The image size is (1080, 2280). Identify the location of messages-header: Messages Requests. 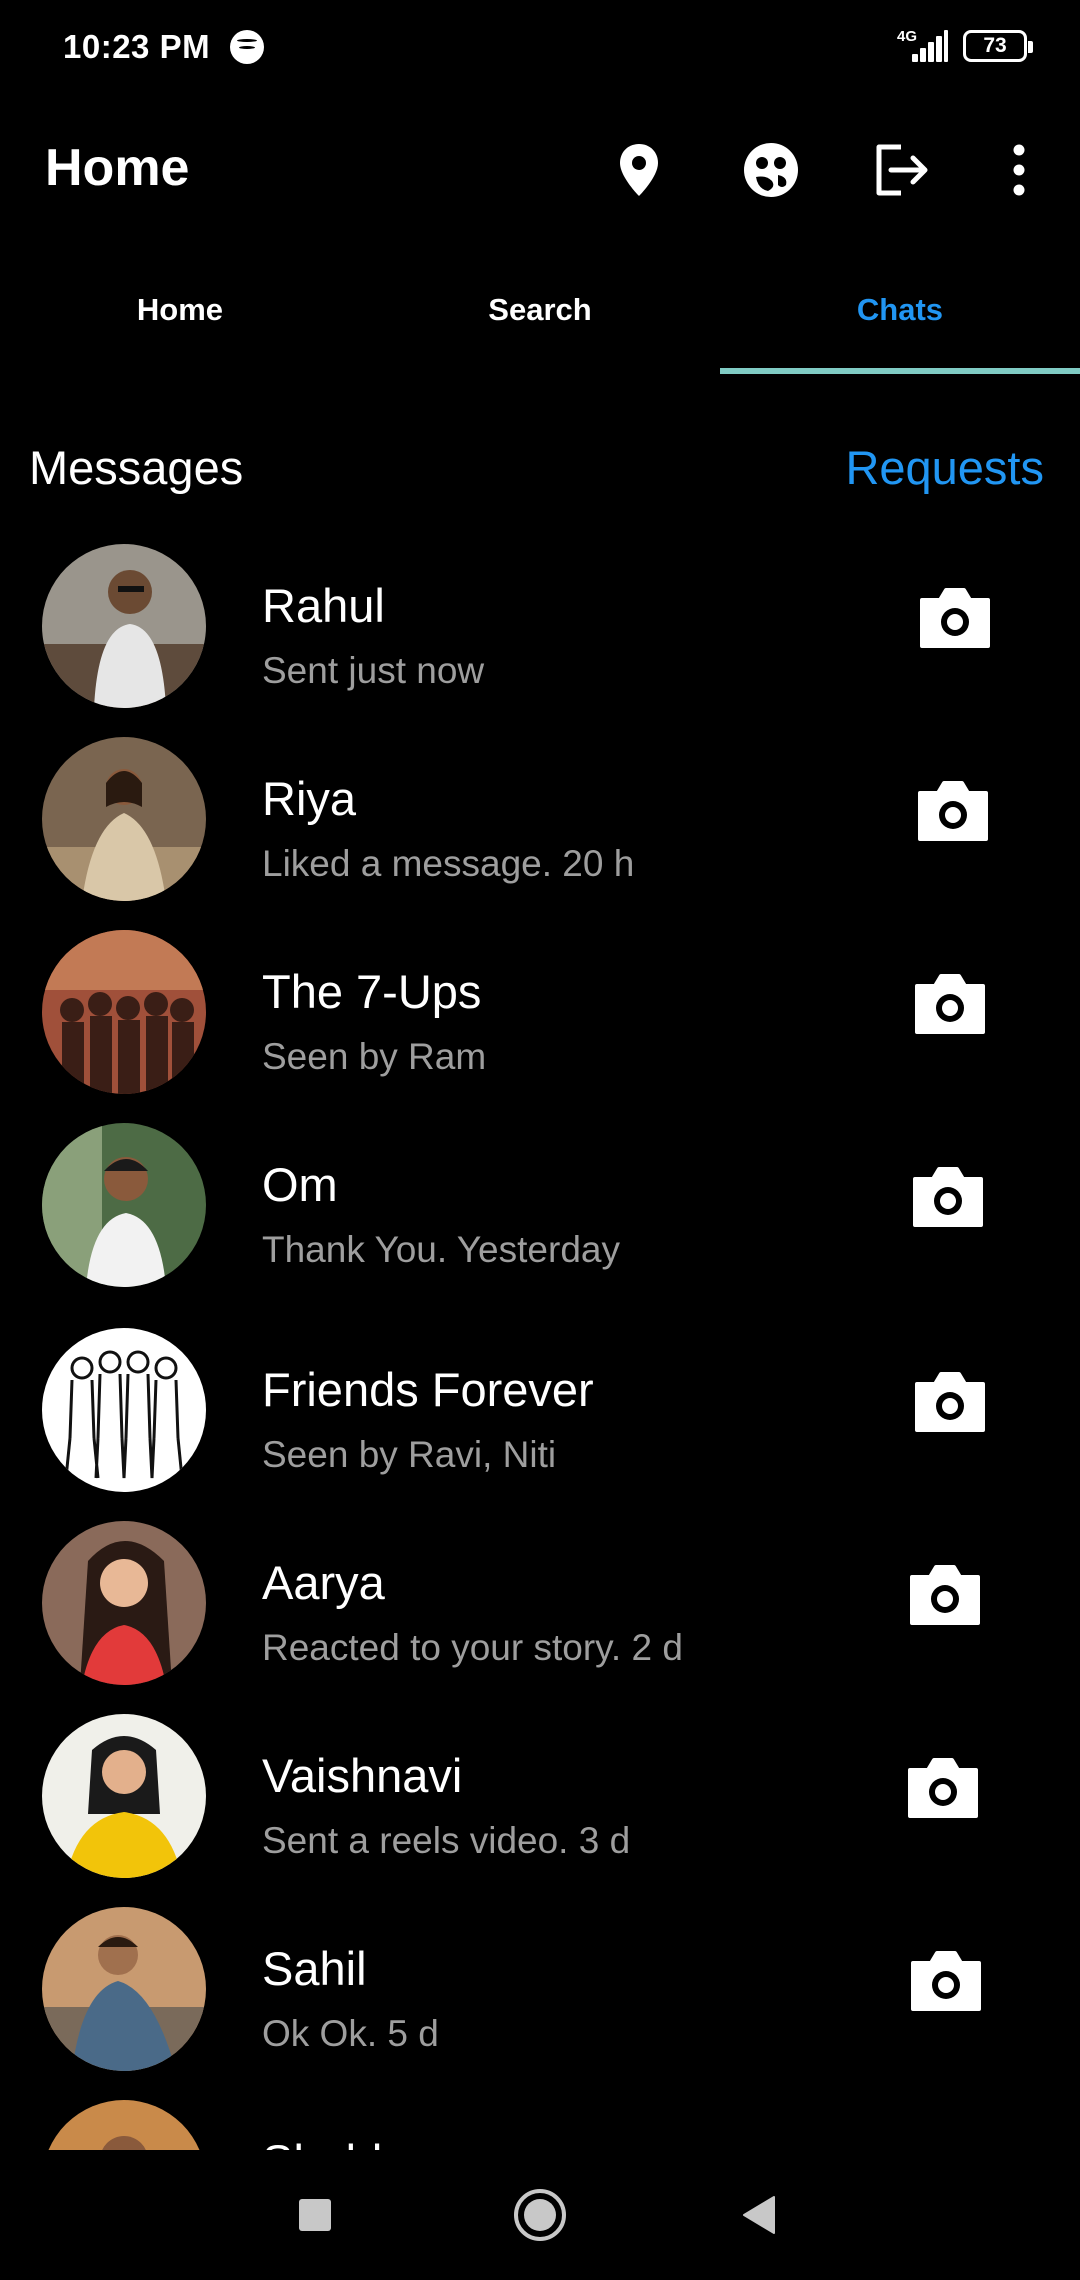
(540, 475).